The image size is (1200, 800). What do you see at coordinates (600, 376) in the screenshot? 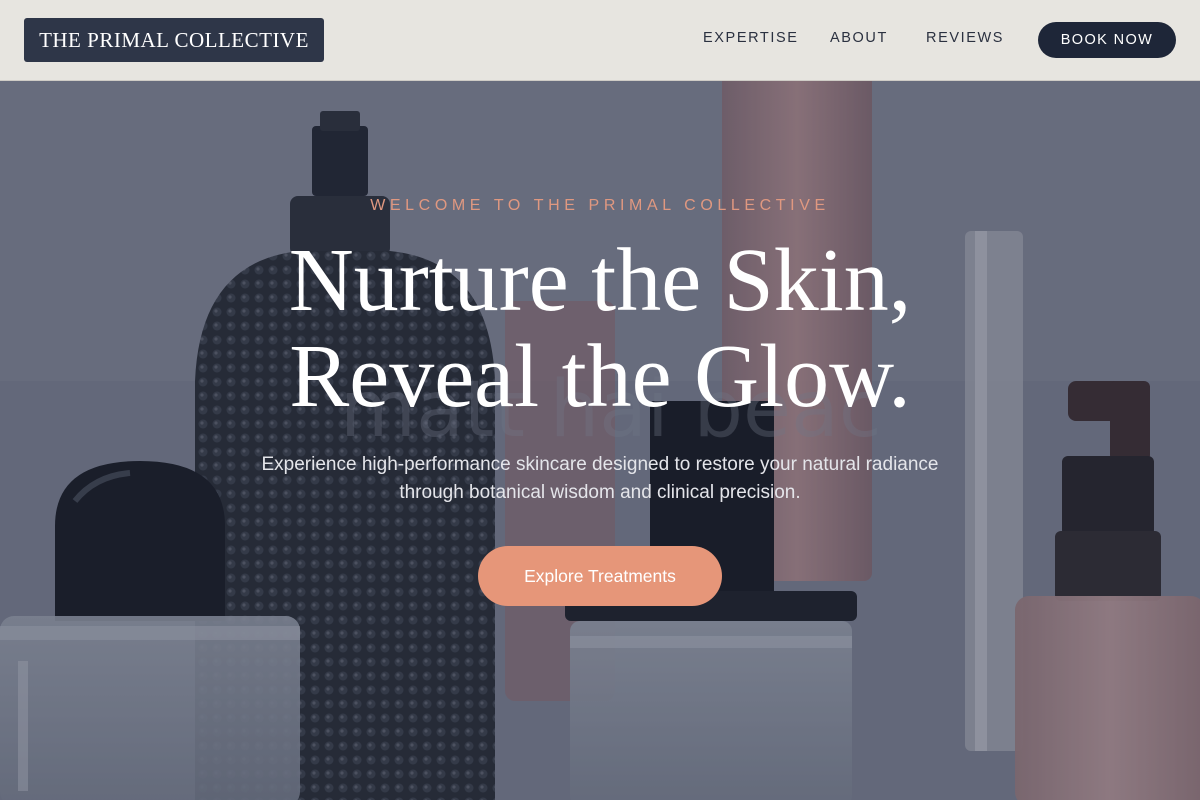
I see `hero-headline-line-2: Reveal the Glow.` at bounding box center [600, 376].